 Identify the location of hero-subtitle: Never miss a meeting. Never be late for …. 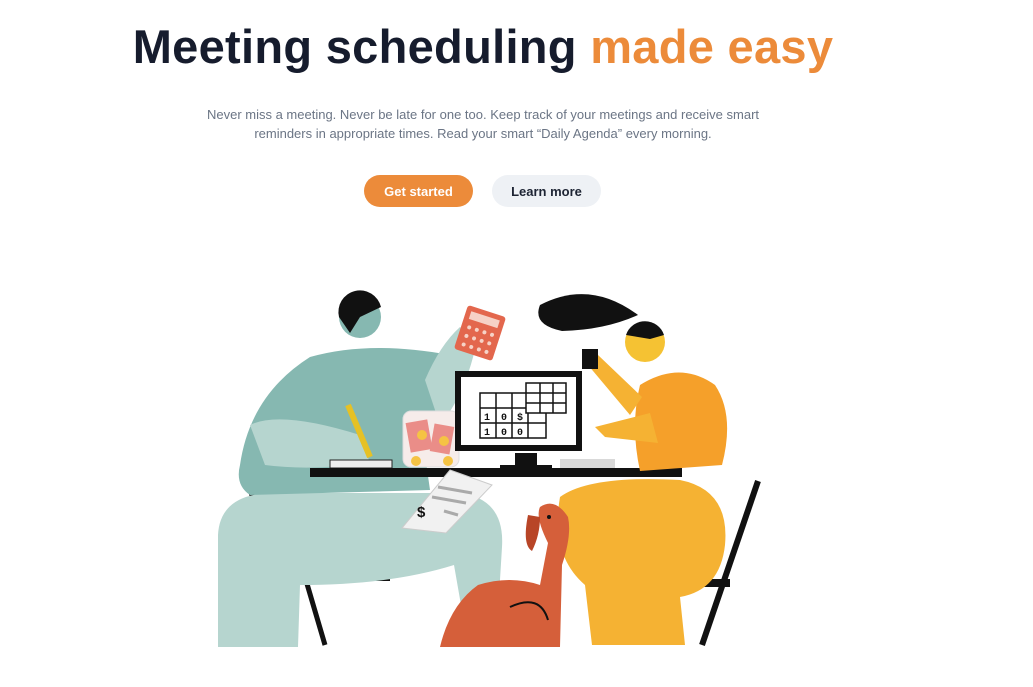
(483, 124).